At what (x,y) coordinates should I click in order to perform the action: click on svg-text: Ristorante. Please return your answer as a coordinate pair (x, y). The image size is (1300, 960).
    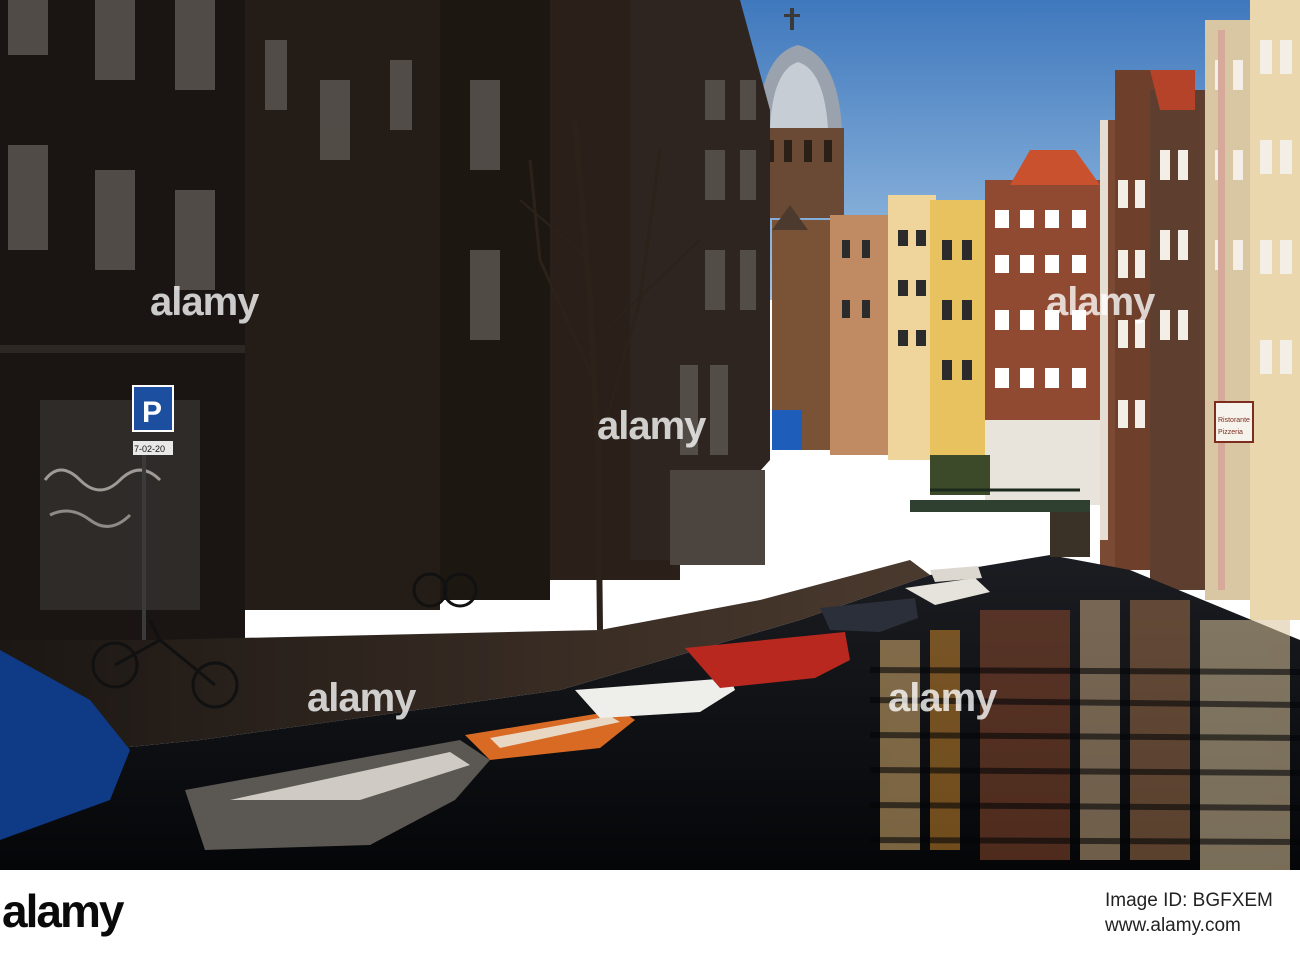
    Looking at the image, I should click on (1234, 420).